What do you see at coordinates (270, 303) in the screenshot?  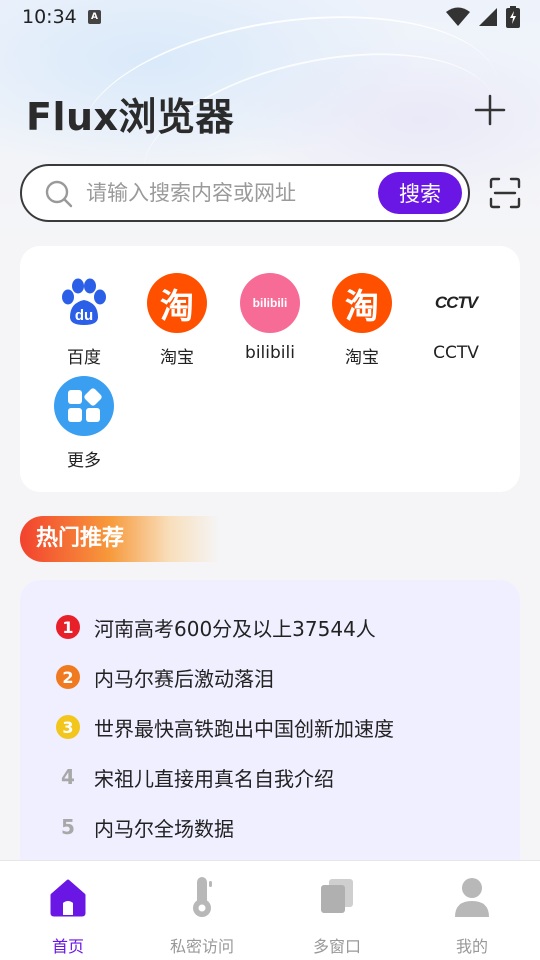 I see `bilibili-icon: bilibili` at bounding box center [270, 303].